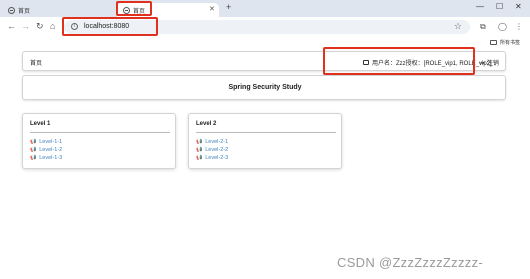  What do you see at coordinates (206, 124) in the screenshot?
I see `level-heading: Level 2` at bounding box center [206, 124].